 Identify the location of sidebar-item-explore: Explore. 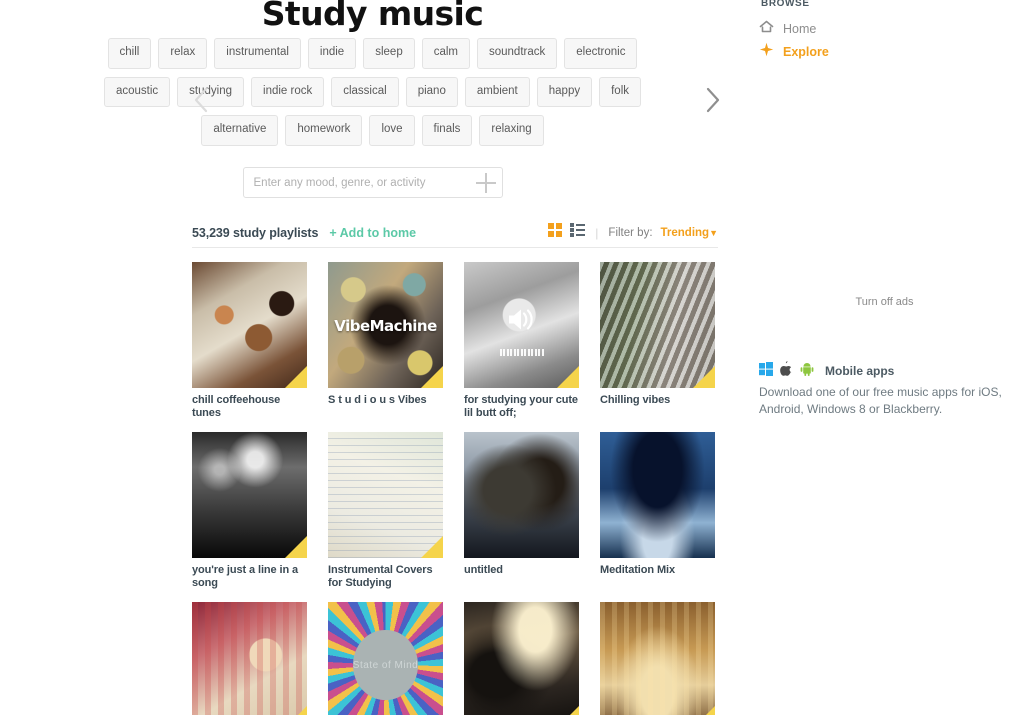
(794, 52).